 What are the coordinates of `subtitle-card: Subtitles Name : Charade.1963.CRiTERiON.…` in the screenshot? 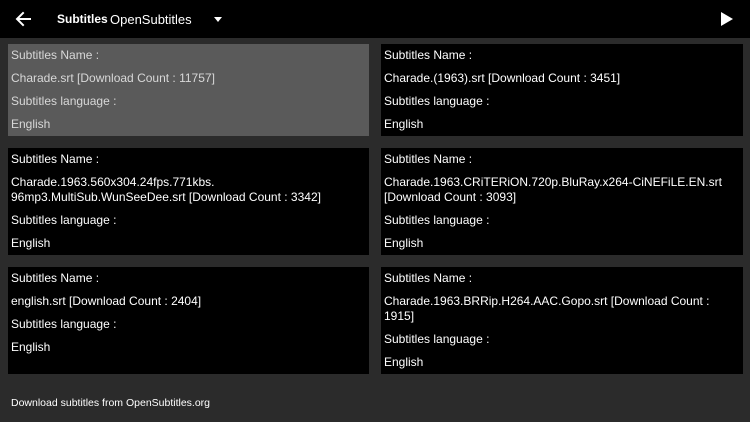 It's located at (562, 201).